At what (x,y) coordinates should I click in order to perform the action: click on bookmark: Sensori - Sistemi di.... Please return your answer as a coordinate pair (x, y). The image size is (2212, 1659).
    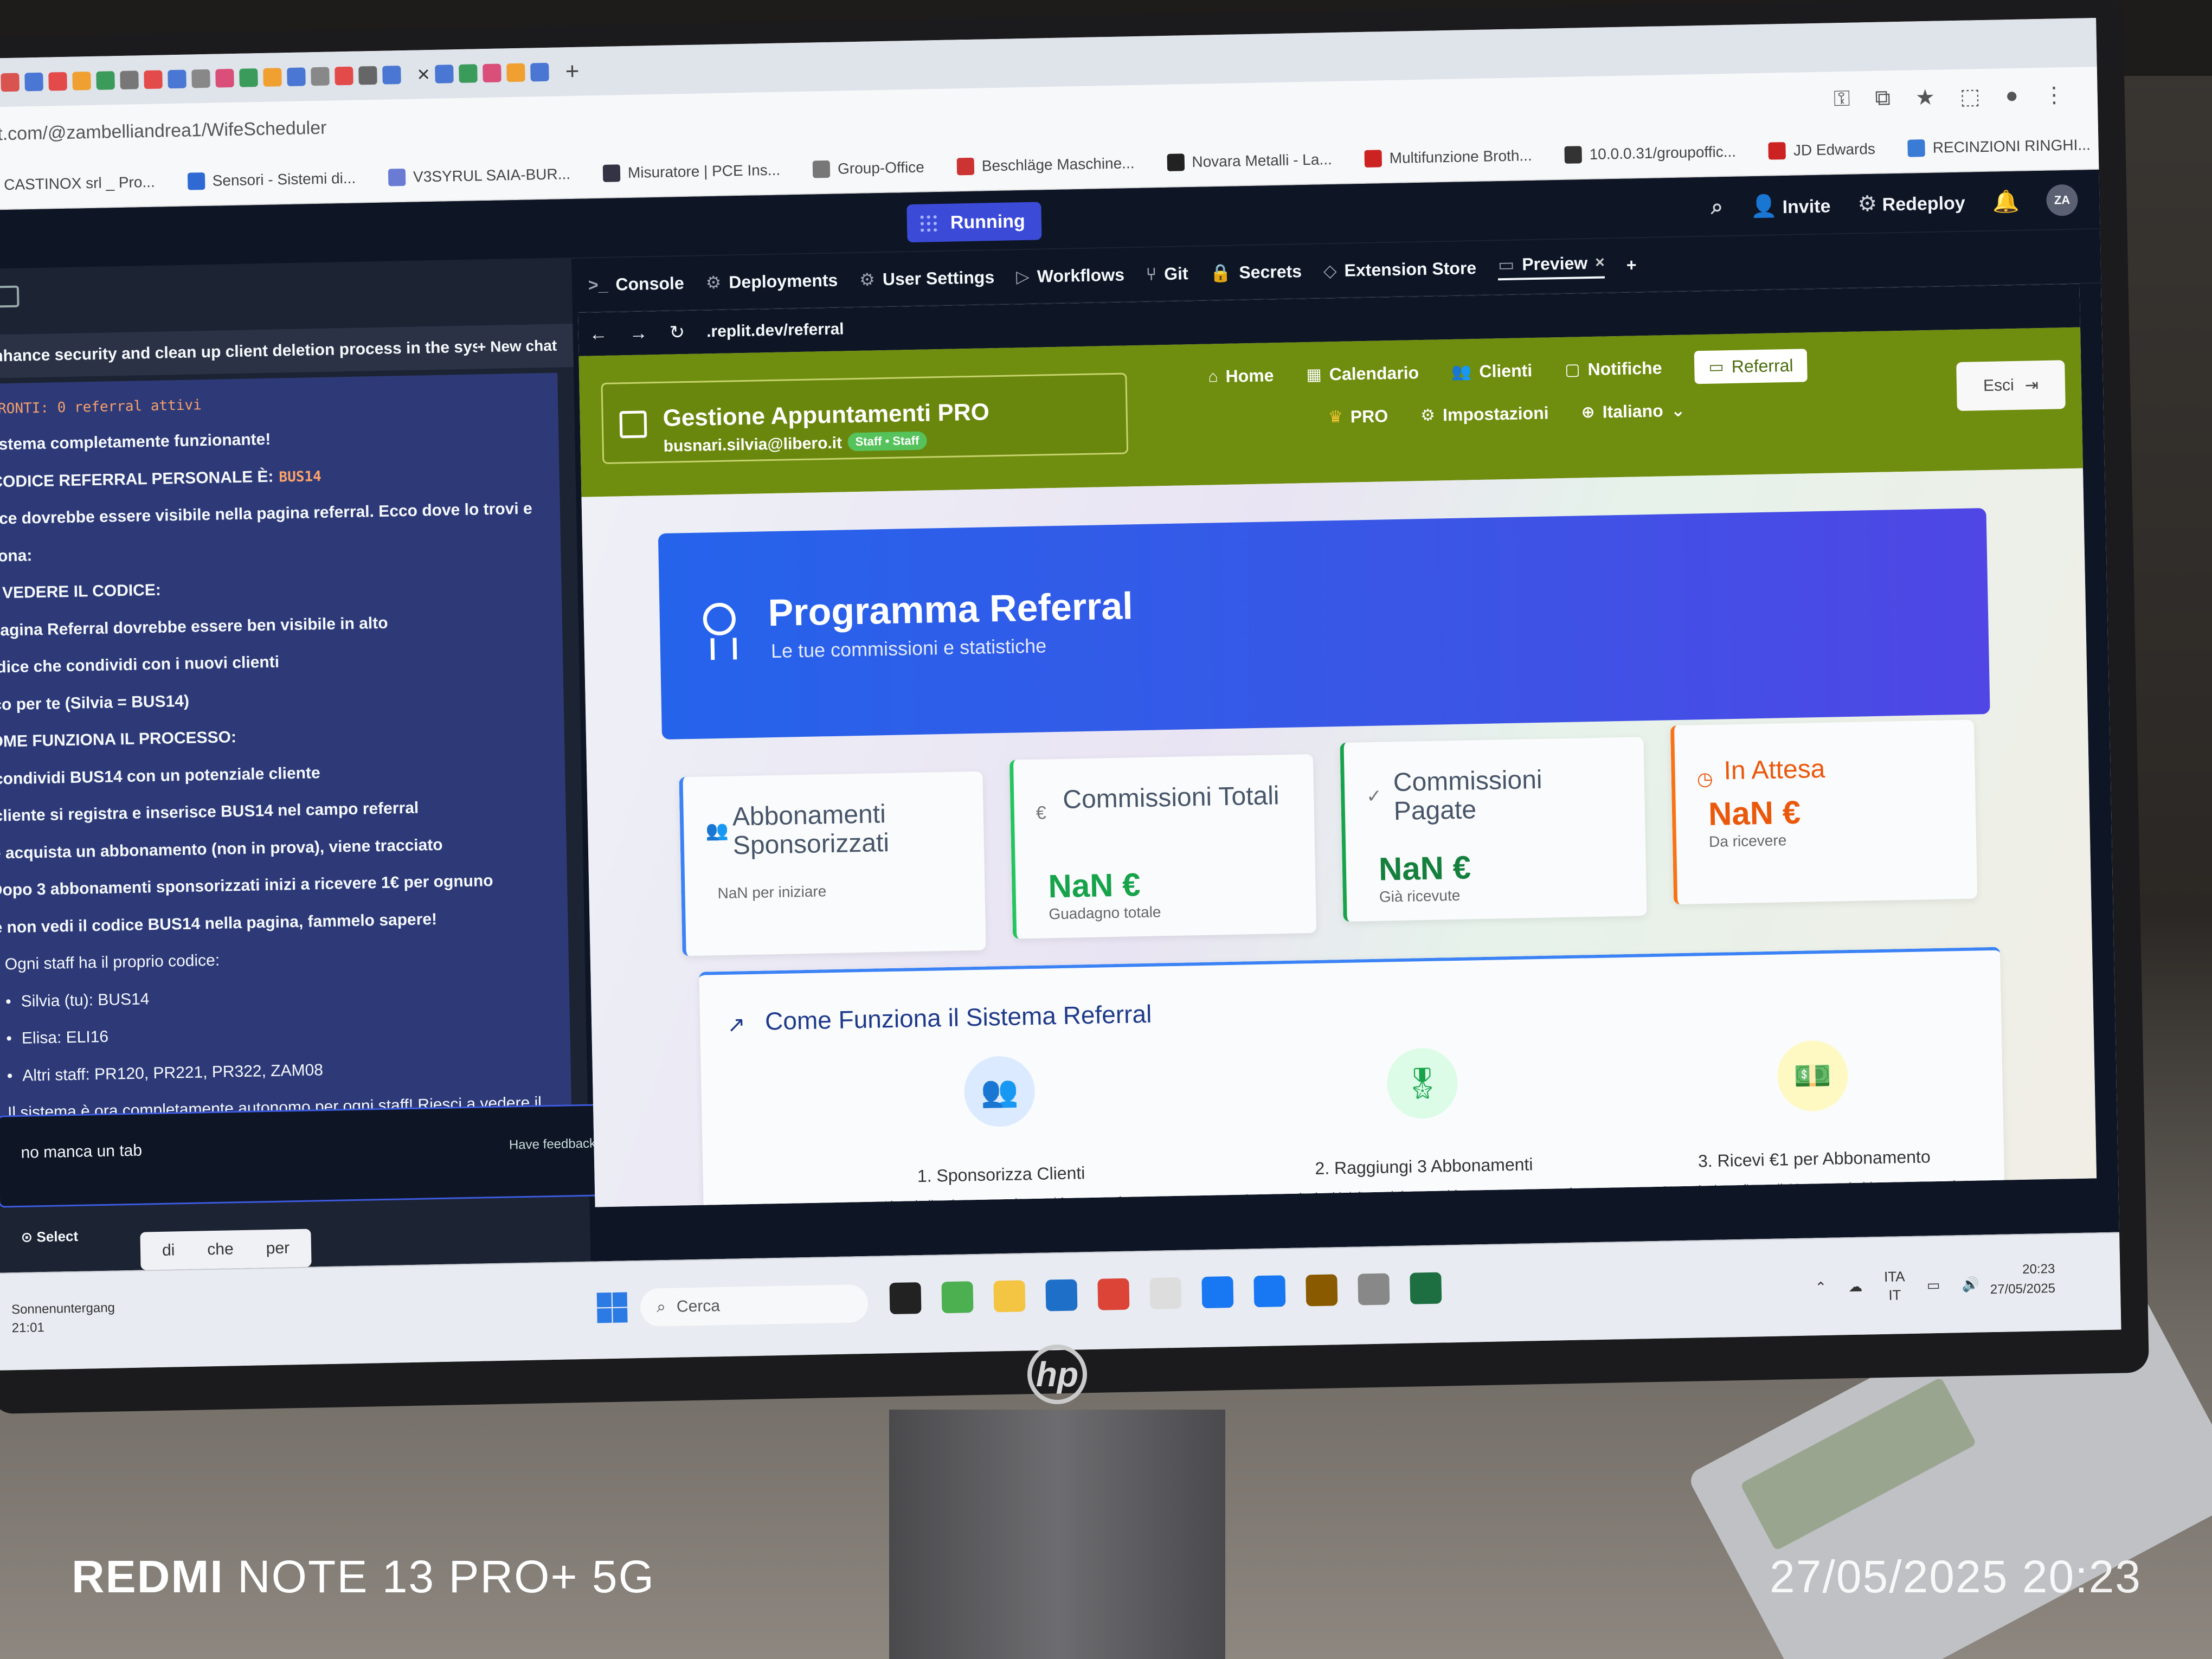
    Looking at the image, I should click on (271, 180).